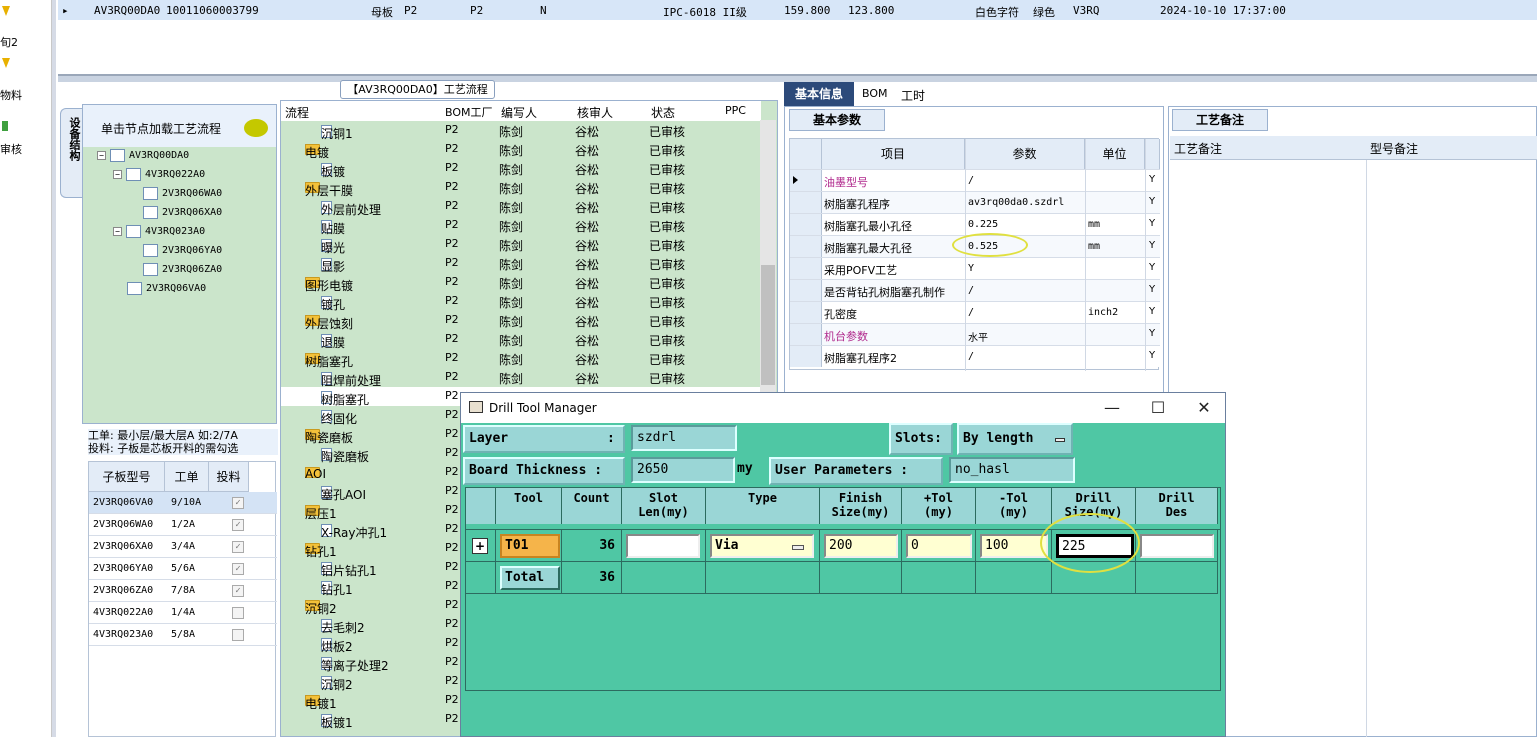 This screenshot has width=1537, height=737. What do you see at coordinates (182, 212) in the screenshot?
I see `tree-node: 2V3RQ06XA0` at bounding box center [182, 212].